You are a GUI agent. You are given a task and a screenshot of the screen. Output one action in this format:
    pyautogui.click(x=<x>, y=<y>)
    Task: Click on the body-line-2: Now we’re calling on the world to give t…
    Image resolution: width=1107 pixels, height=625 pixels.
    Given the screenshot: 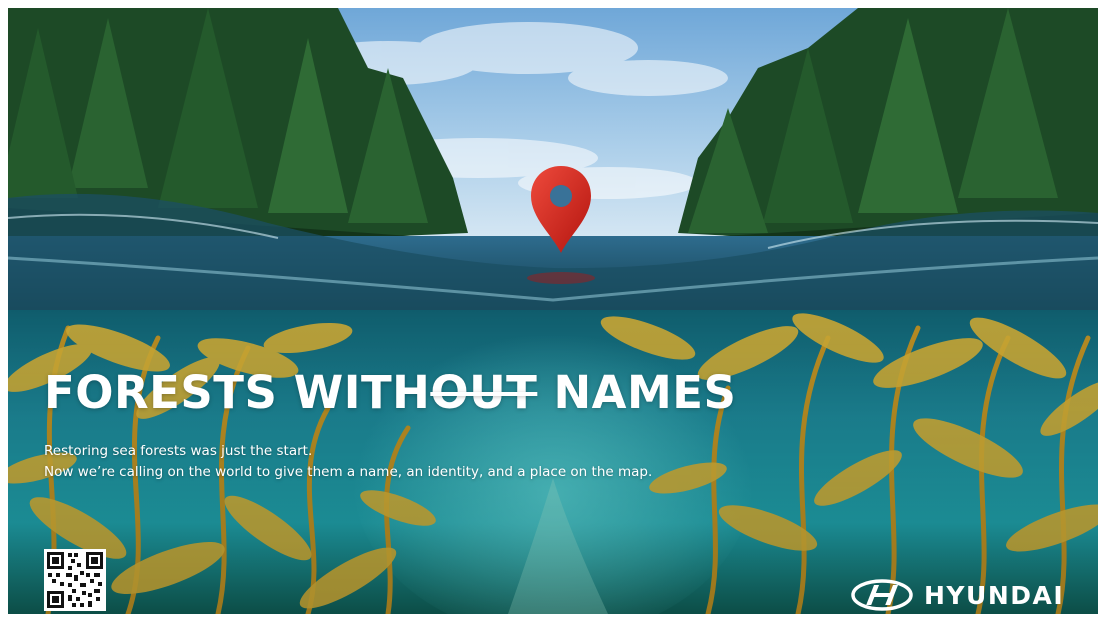 What is the action you would take?
    pyautogui.click(x=348, y=472)
    